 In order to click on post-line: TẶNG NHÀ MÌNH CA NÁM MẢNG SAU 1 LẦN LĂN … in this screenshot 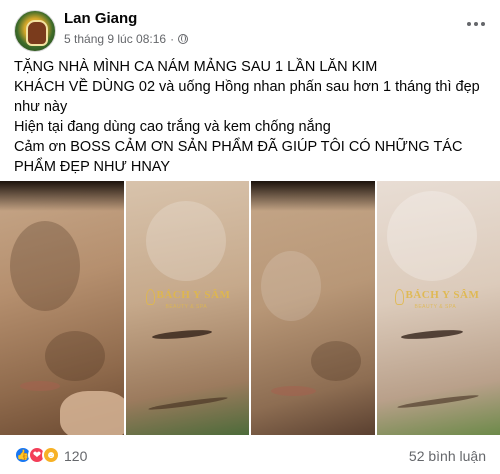, I will do `click(196, 67)`.